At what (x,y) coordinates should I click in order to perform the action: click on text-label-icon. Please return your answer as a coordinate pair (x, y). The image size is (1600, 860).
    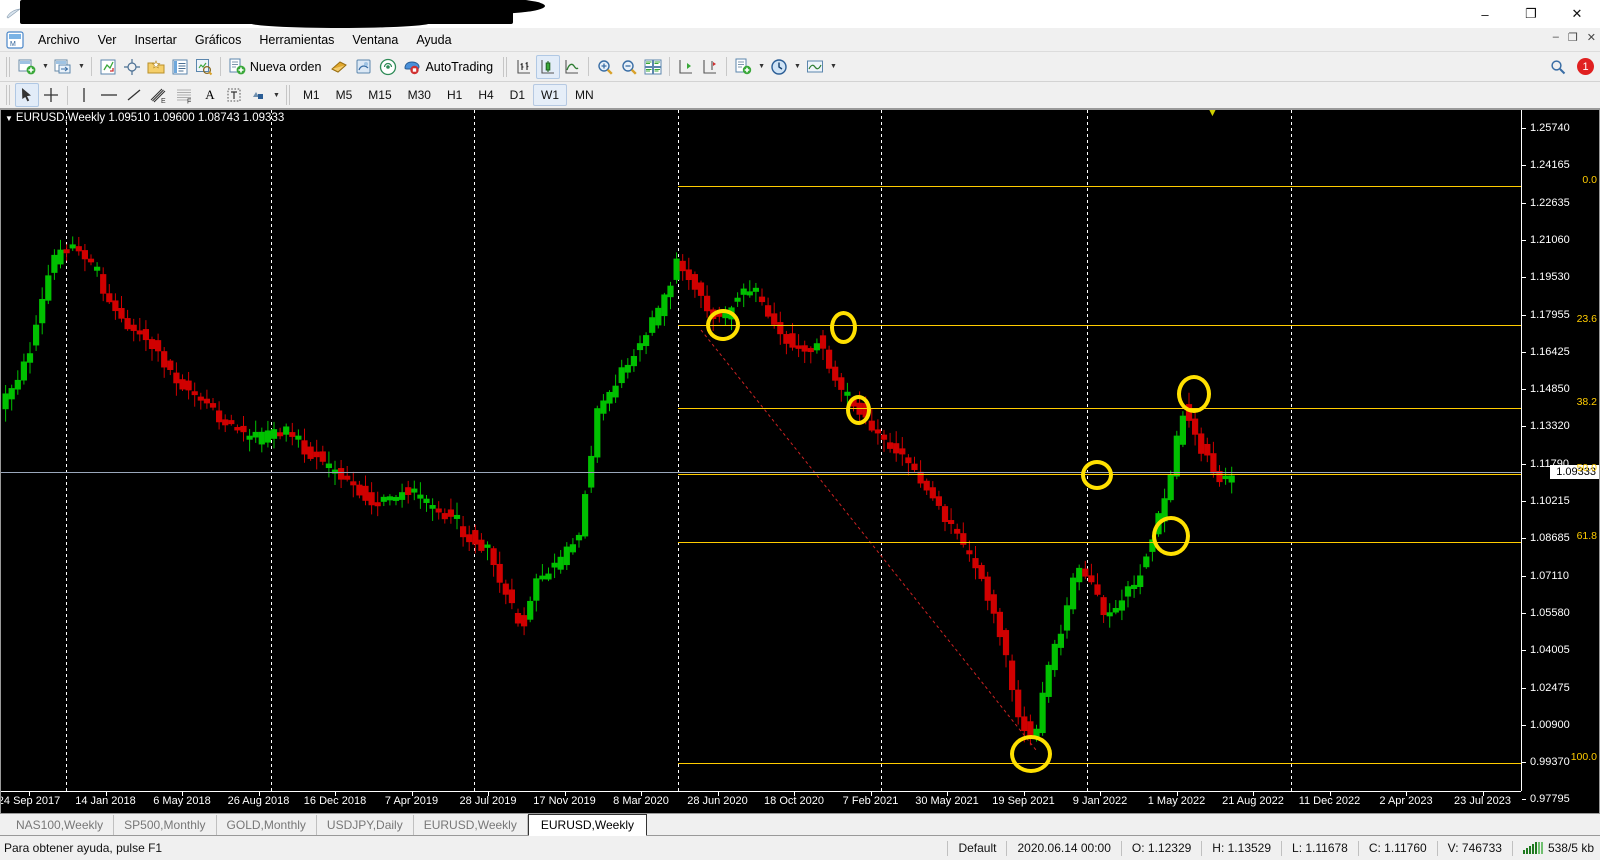
    Looking at the image, I should click on (234, 95).